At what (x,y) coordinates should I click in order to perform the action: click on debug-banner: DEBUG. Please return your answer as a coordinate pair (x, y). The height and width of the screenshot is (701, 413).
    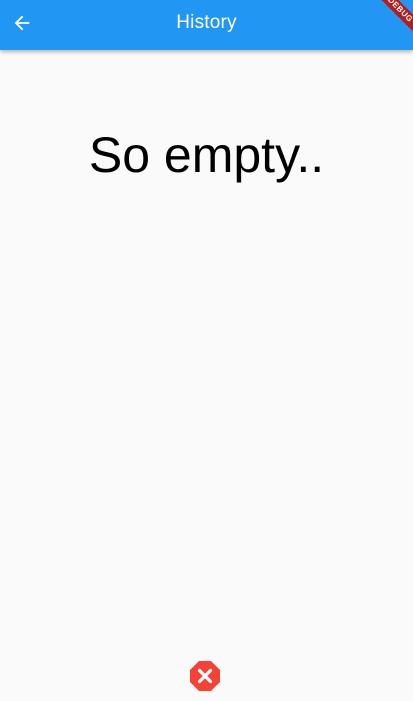
    Looking at the image, I should click on (393, 20).